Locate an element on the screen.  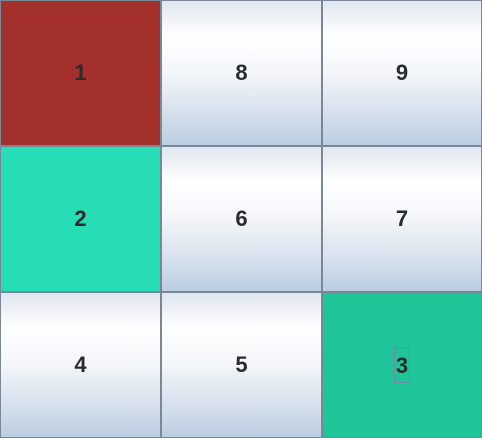
tile-9: 9 is located at coordinates (402, 73).